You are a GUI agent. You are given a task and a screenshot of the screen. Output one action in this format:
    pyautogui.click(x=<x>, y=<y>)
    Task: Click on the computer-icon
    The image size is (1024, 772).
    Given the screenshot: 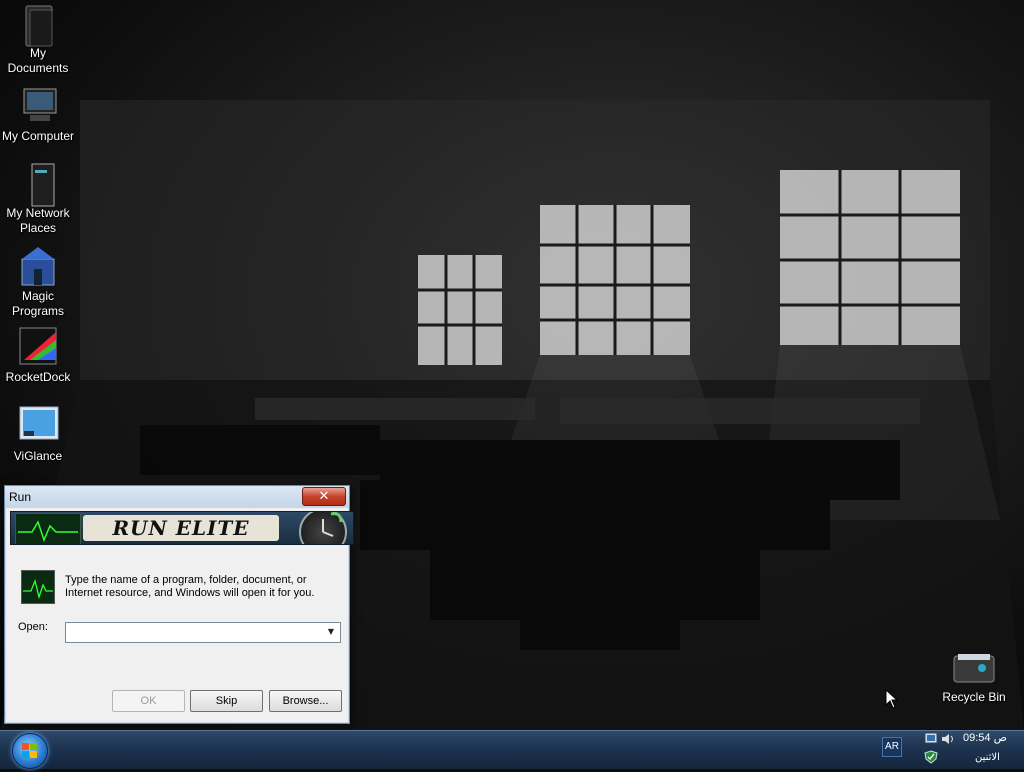 What is the action you would take?
    pyautogui.click(x=38, y=106)
    